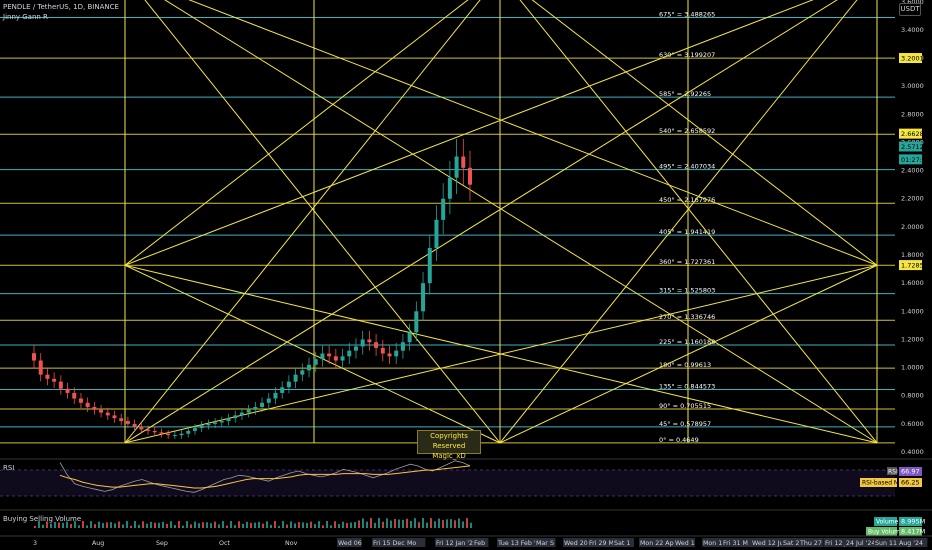  I want to click on gann-level-label: 135° = 0.844573, so click(687, 386).